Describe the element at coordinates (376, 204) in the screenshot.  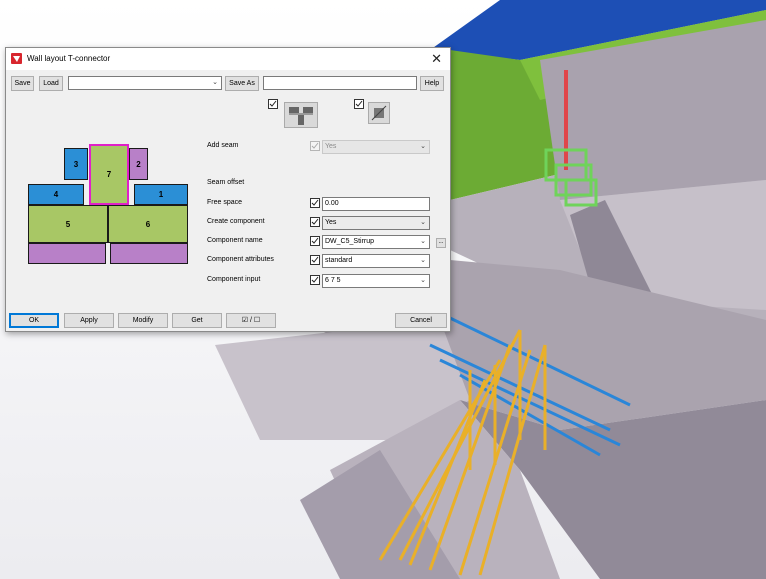
I see `free-space-input: 0.00` at that location.